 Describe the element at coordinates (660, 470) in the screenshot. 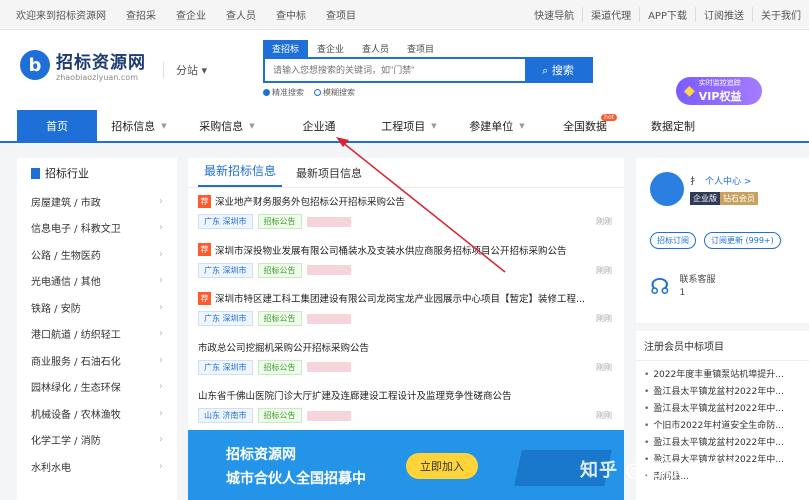

I see `watermark: 知乎 @招标资源网` at that location.